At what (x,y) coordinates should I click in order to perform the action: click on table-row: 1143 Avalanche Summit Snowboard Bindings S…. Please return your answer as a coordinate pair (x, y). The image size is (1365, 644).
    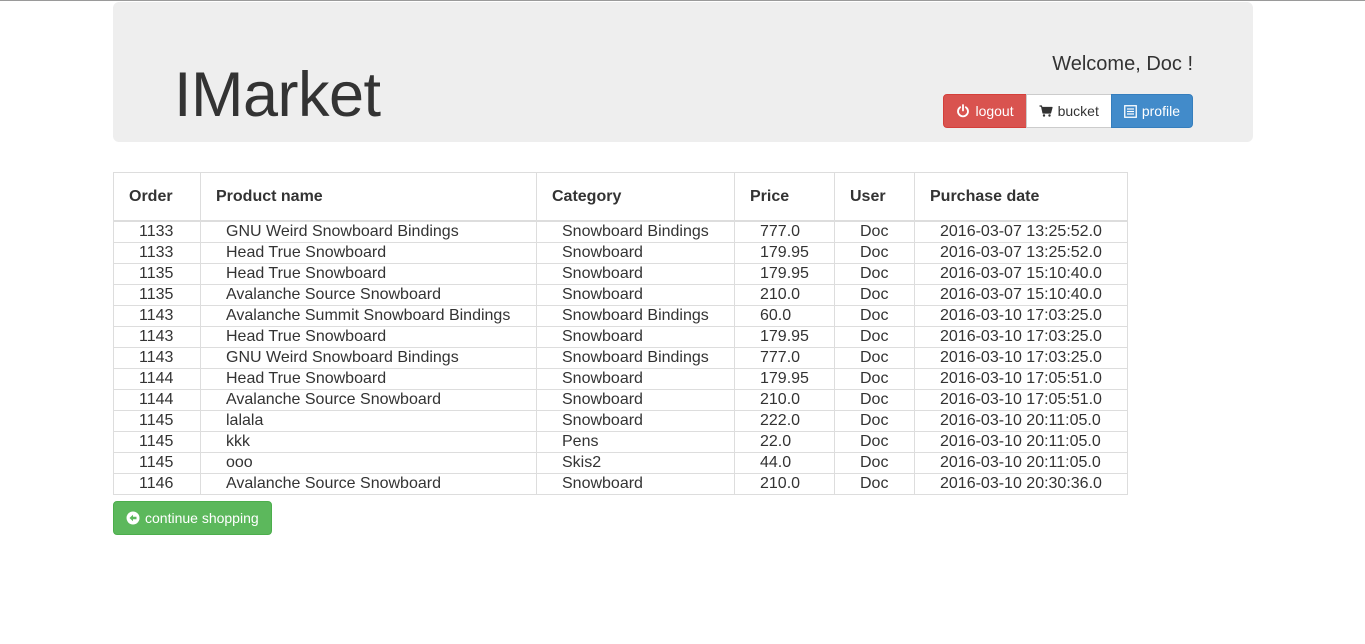
    Looking at the image, I should click on (620, 316).